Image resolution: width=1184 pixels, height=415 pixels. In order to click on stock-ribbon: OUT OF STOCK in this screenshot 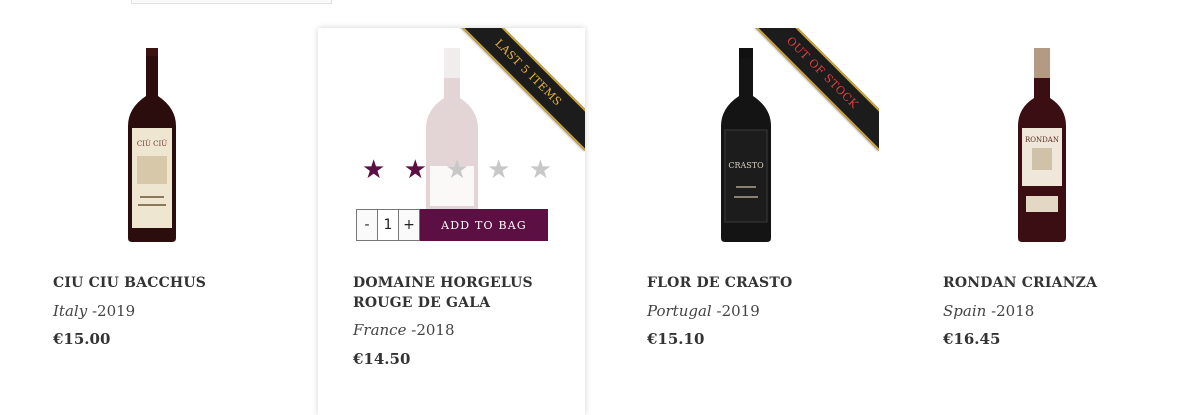, I will do `click(809, 98)`.